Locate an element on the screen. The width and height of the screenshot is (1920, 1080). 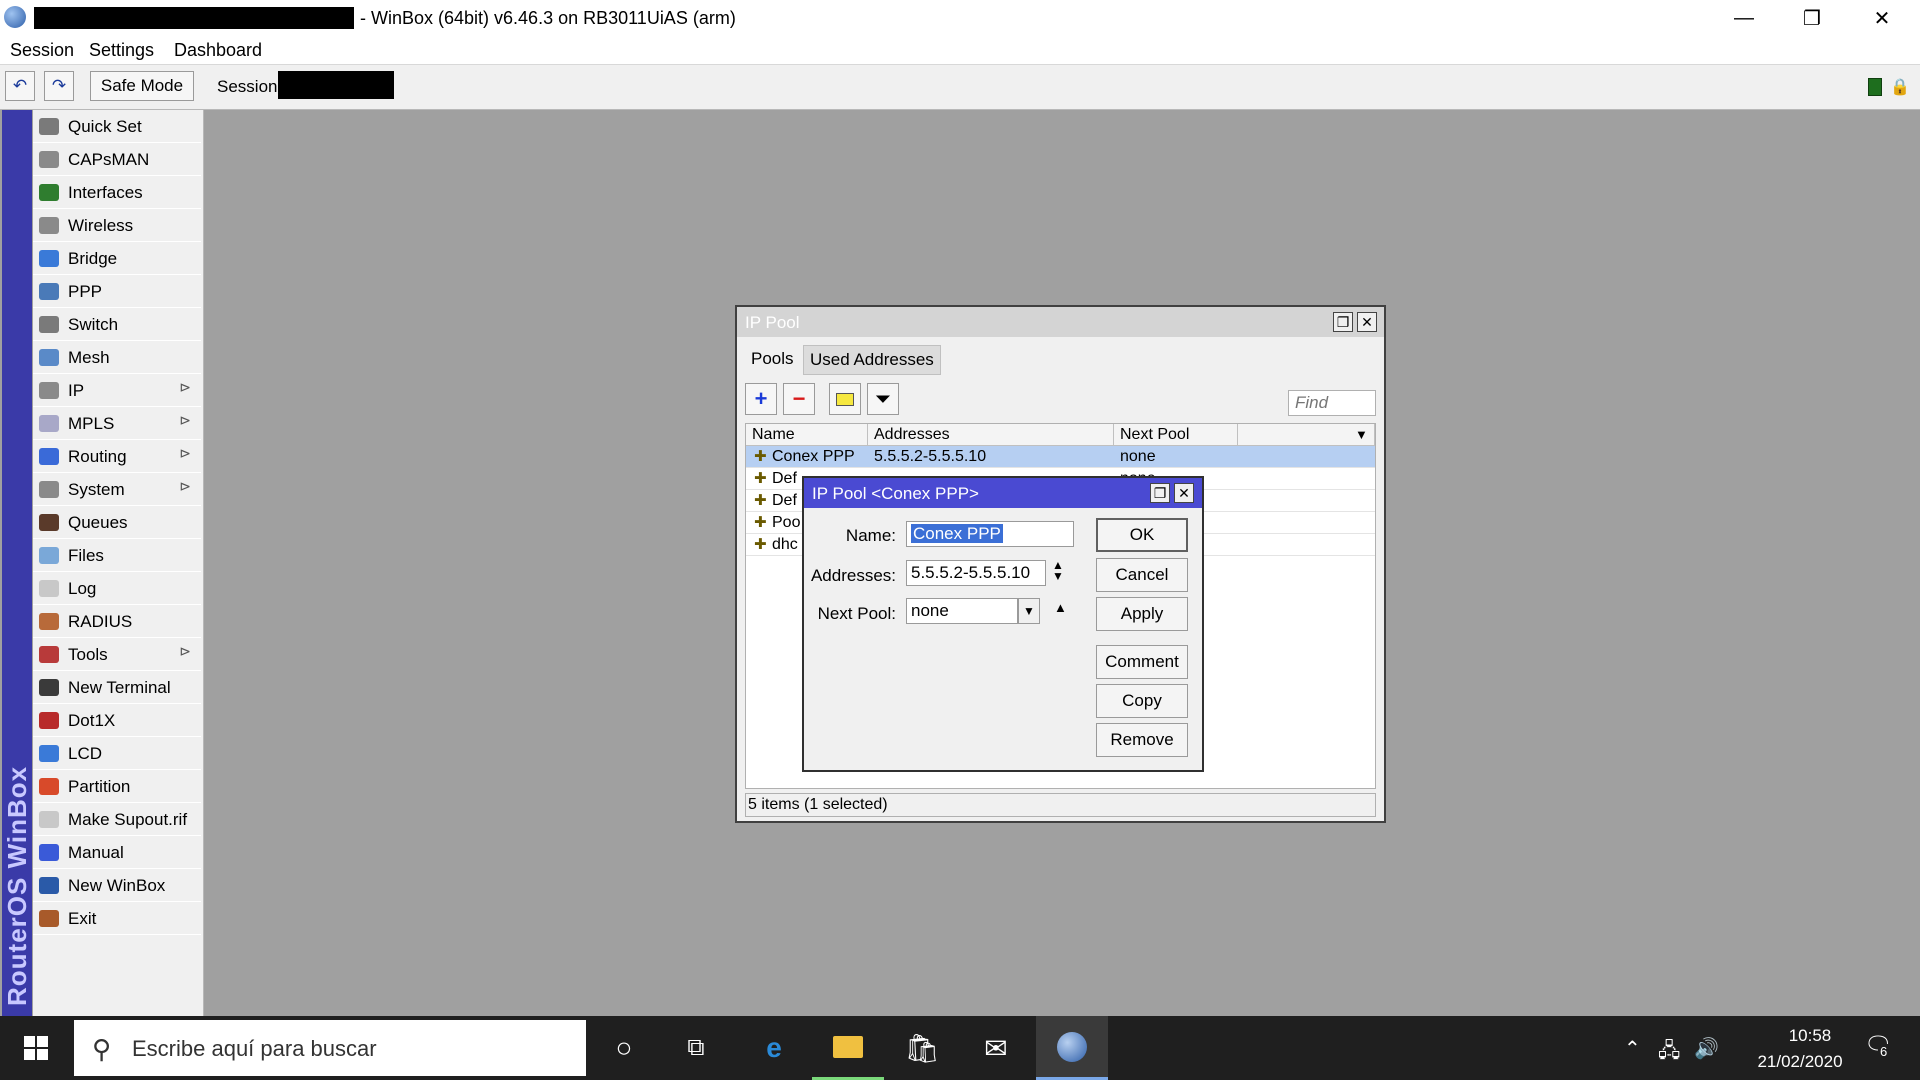
sidebar-item-partition: Partition is located at coordinates (117, 786).